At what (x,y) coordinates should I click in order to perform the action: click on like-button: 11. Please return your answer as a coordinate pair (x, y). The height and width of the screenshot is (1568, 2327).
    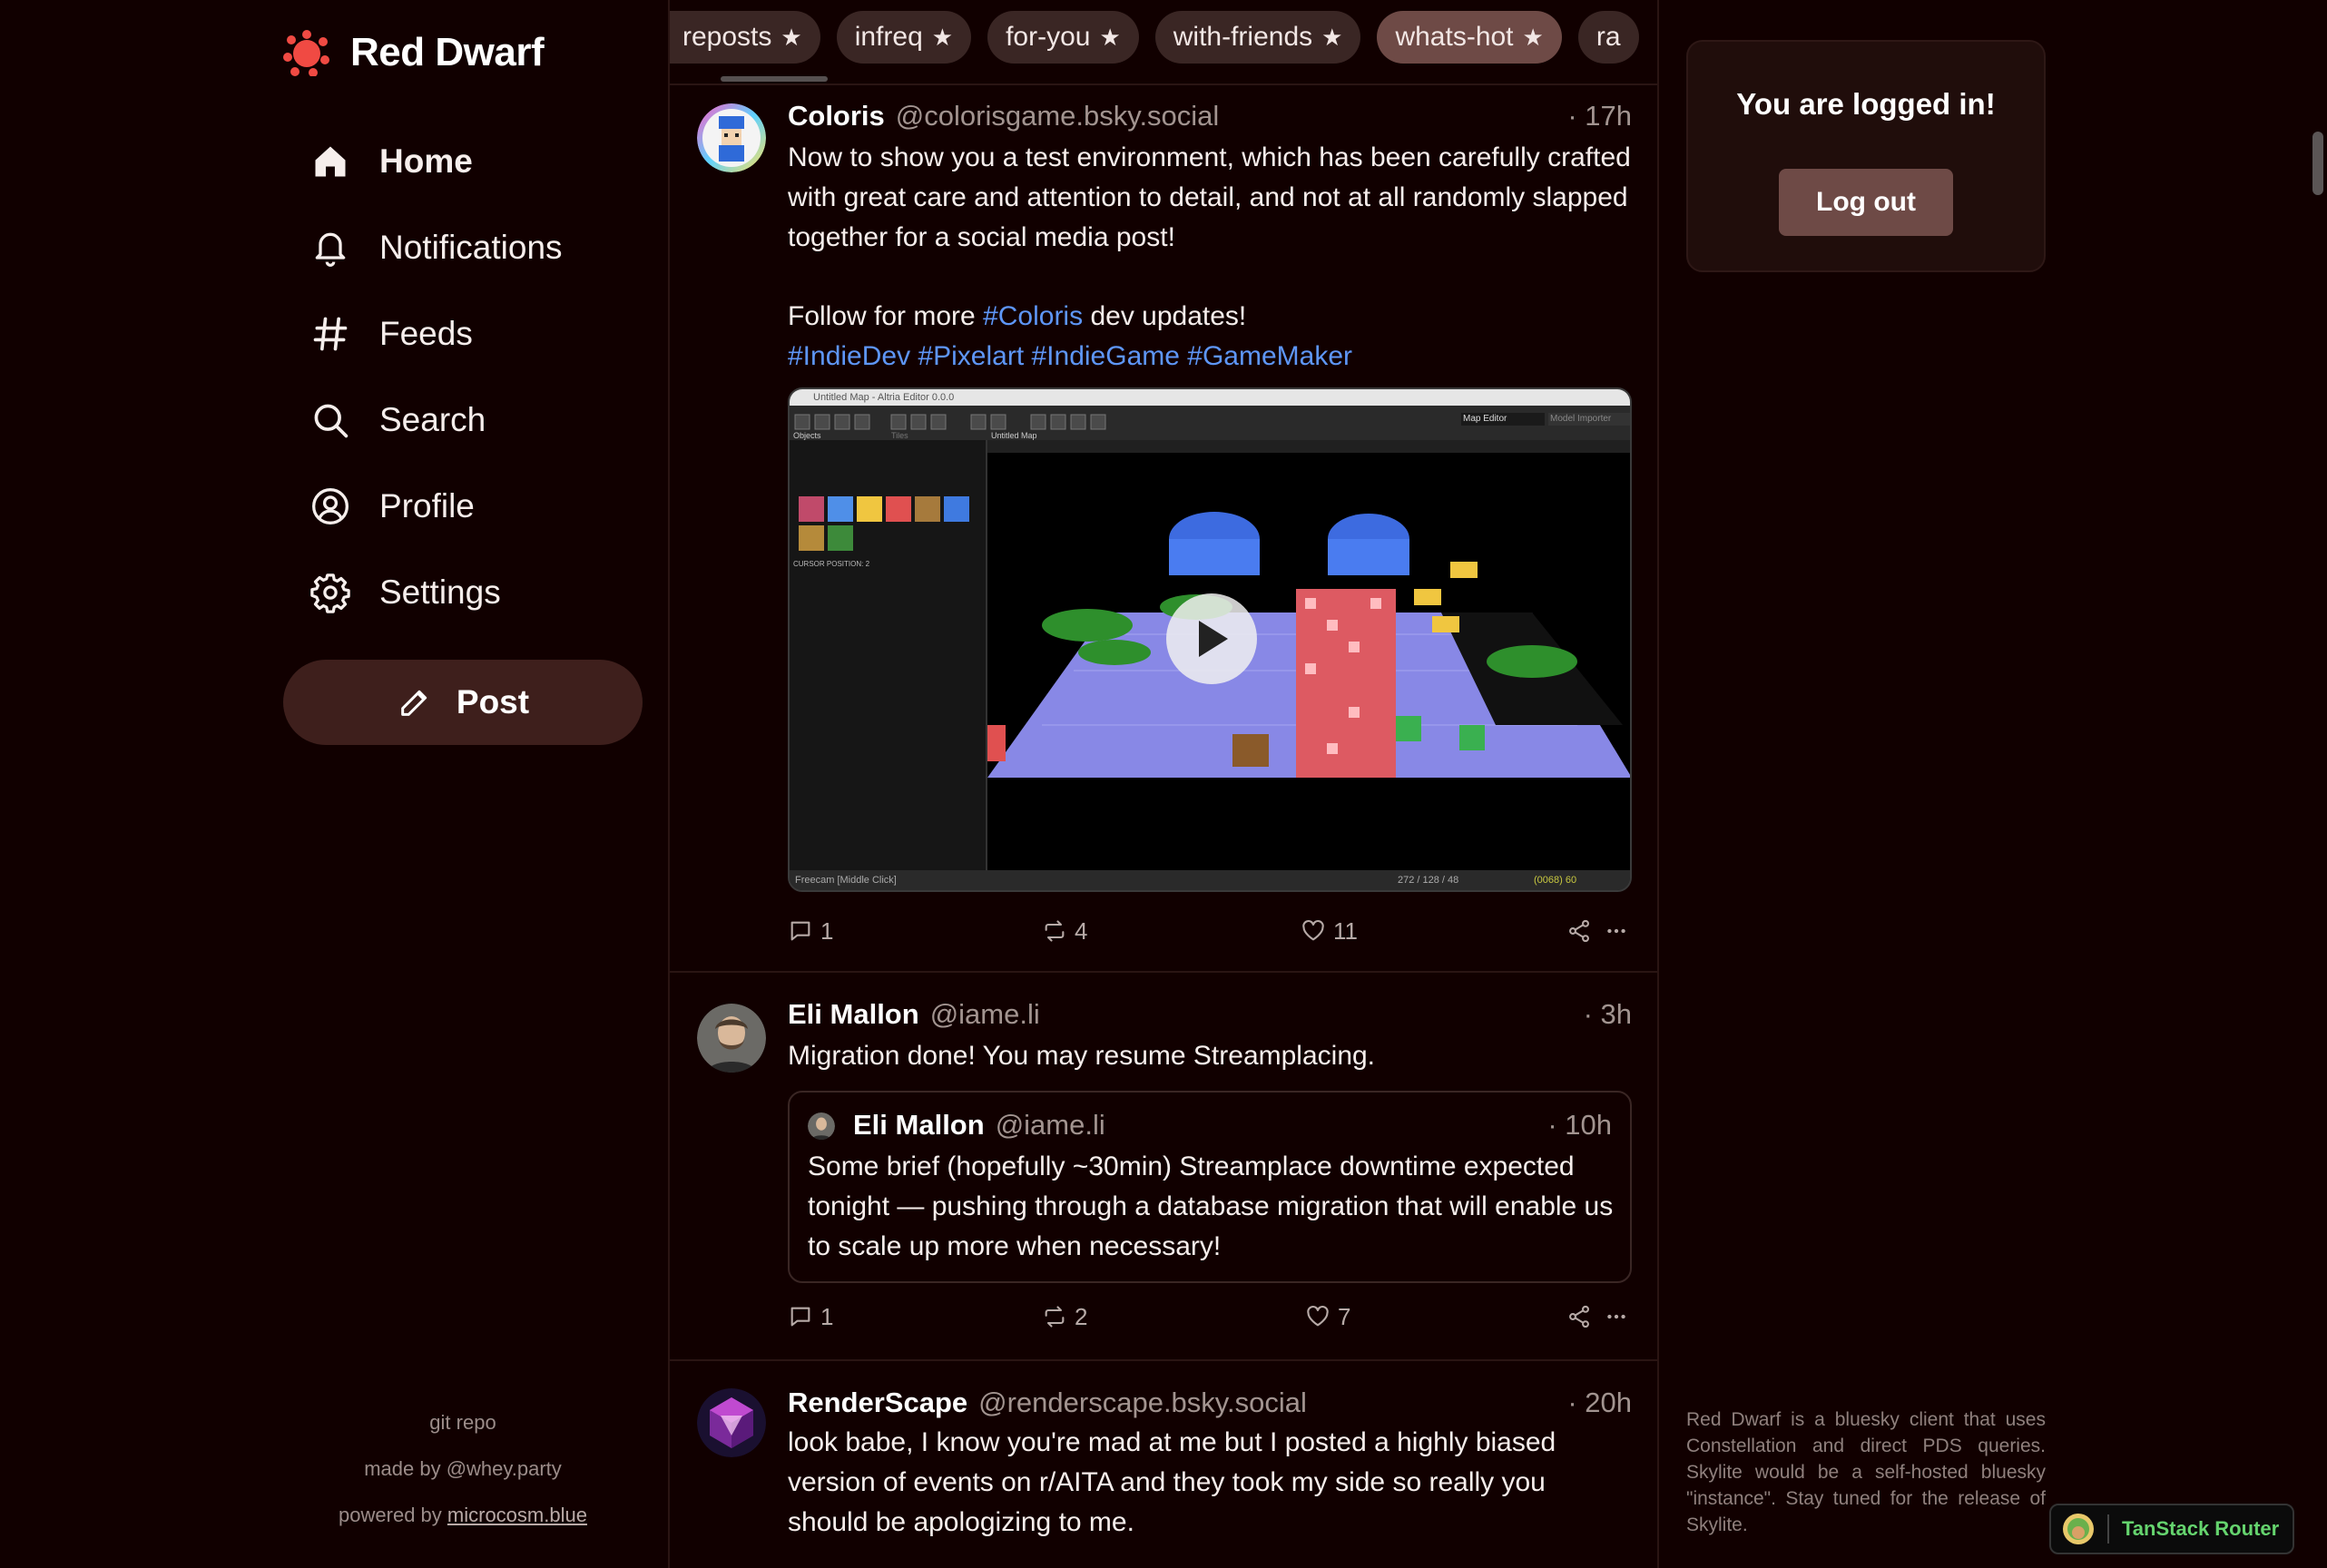
    Looking at the image, I should click on (1330, 931).